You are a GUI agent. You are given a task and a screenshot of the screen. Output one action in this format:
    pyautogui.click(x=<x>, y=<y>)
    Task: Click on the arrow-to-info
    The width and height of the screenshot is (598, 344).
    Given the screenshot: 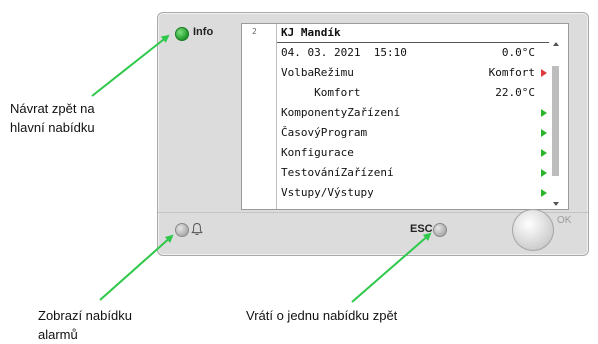 What is the action you would take?
    pyautogui.click(x=130, y=65)
    